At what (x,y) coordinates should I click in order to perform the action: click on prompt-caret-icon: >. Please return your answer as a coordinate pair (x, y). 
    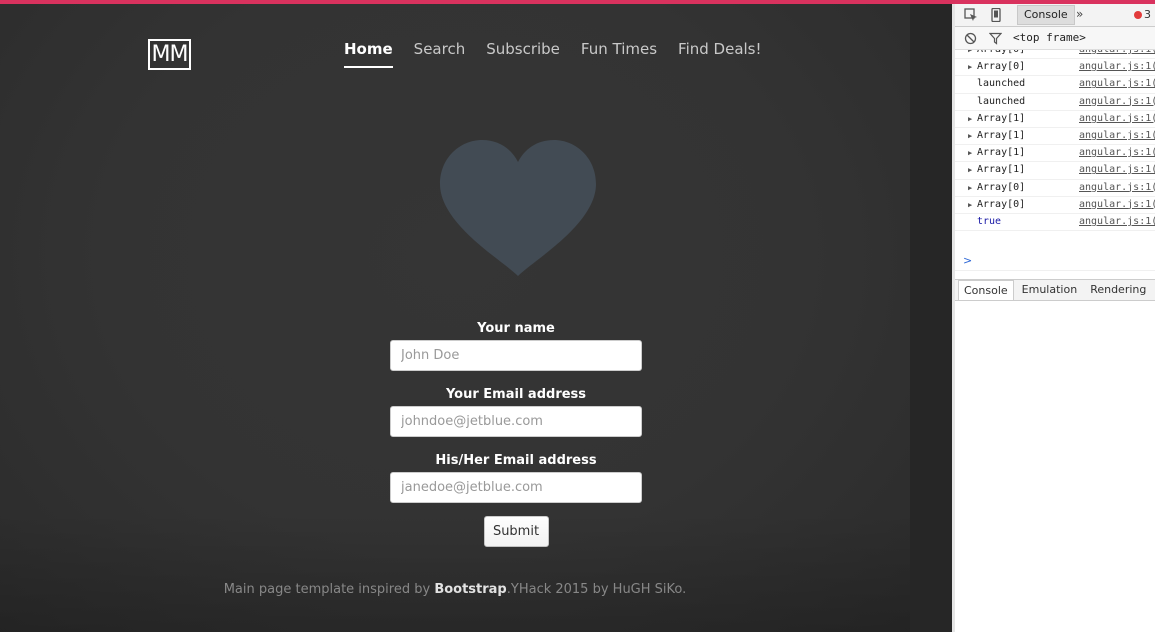
    Looking at the image, I should click on (968, 260).